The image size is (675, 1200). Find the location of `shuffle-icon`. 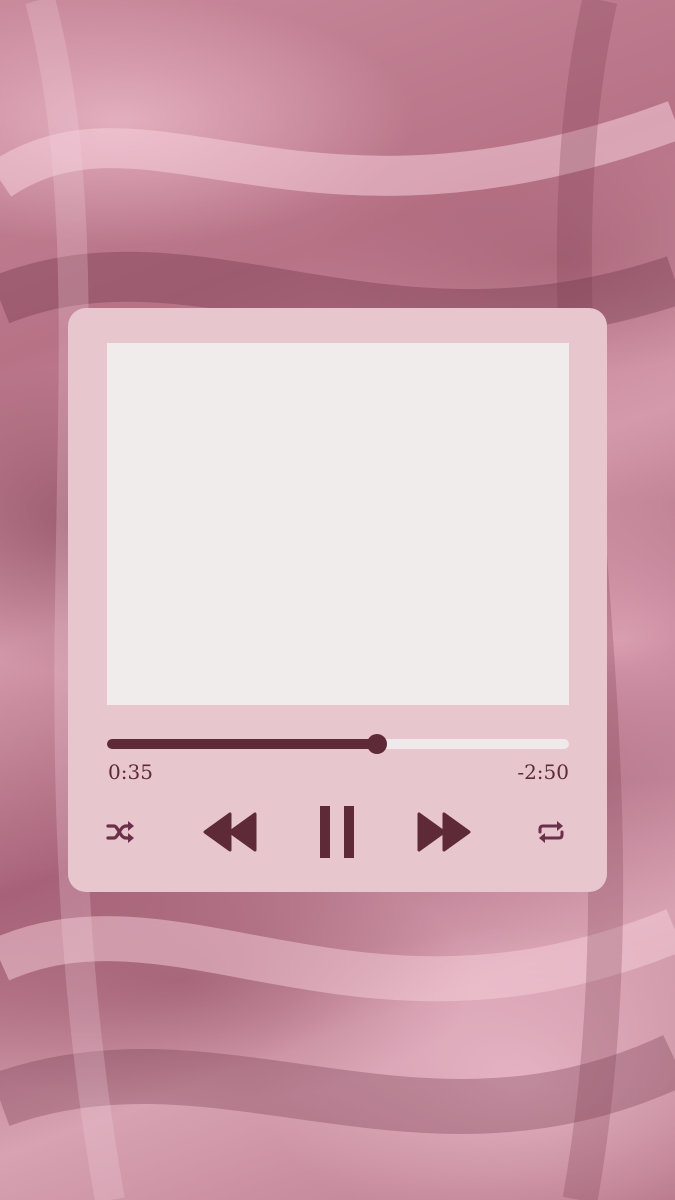

shuffle-icon is located at coordinates (121, 832).